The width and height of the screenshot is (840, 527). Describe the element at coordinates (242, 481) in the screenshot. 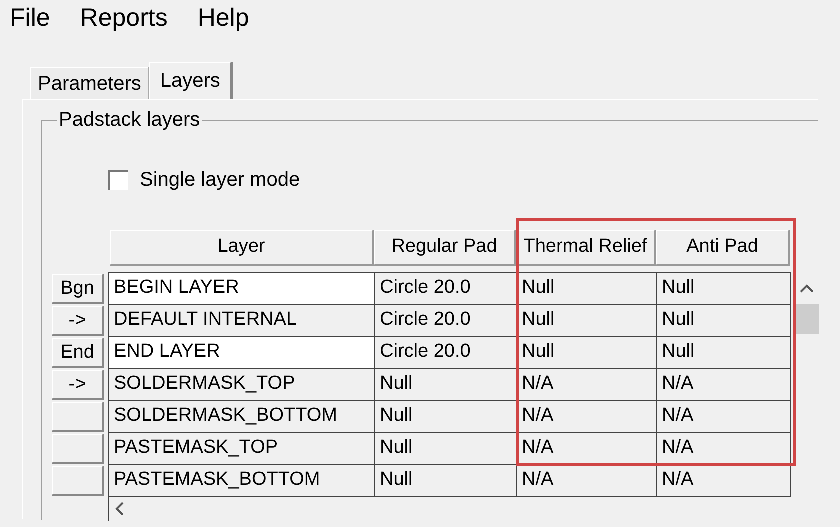

I see `table-cell: PASTEMASK_BOTTOM` at that location.